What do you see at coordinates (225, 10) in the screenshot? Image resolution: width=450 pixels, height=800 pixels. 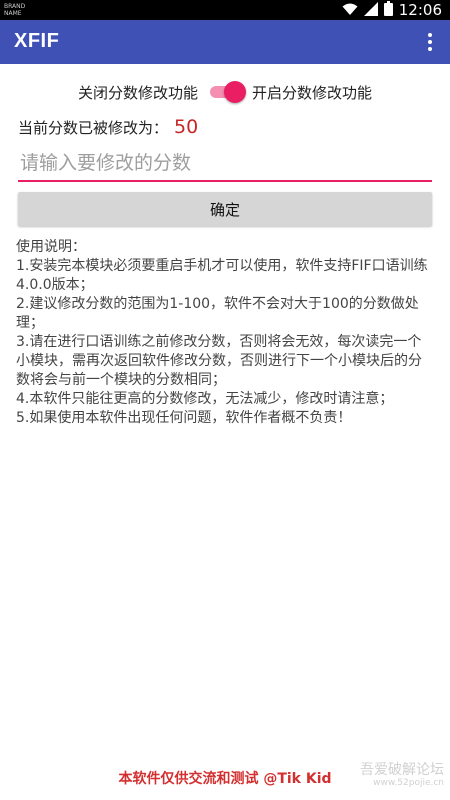 I see `status-bar: BRAND NAME 12:06` at bounding box center [225, 10].